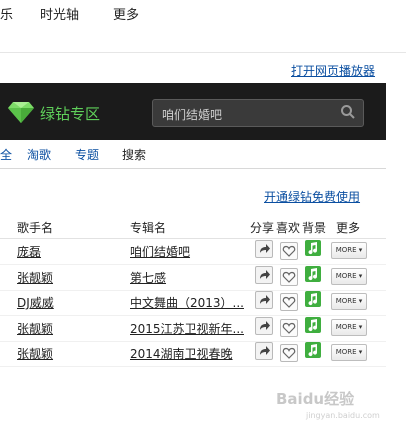  I want to click on nav-item-music: 乐, so click(6, 13).